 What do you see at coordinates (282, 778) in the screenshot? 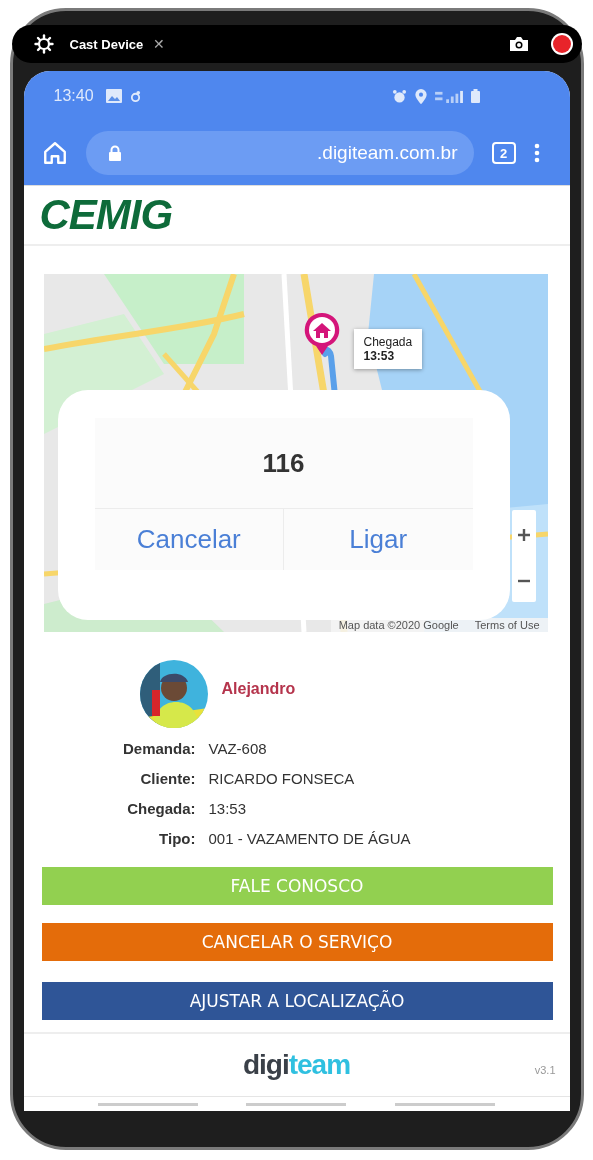
I see `detail-value: RICARDO FONSECA` at bounding box center [282, 778].